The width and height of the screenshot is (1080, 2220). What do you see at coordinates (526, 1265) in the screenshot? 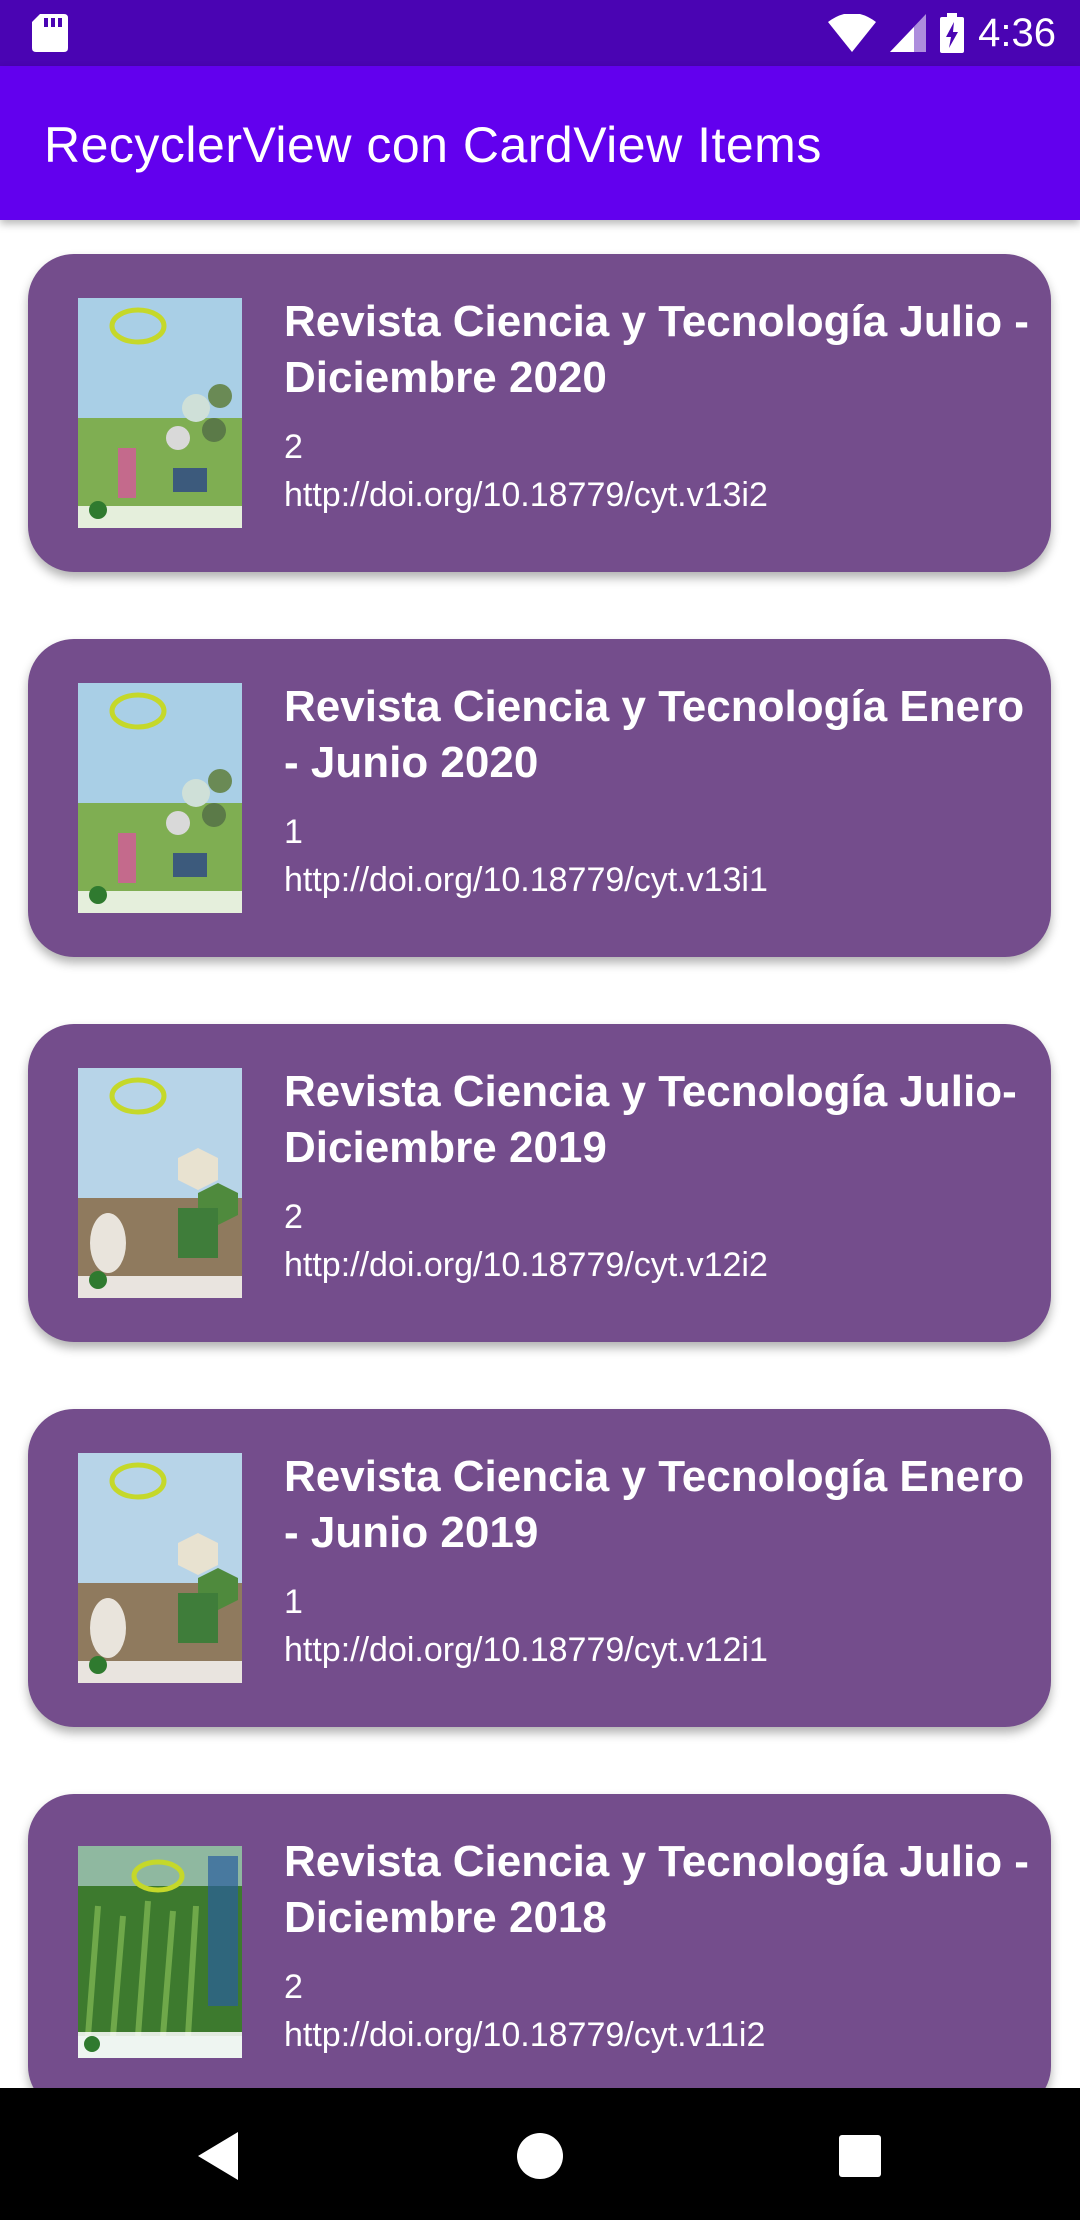
I see `card-doi-link: http://doi.org/10.18779/cyt.v12i2` at bounding box center [526, 1265].